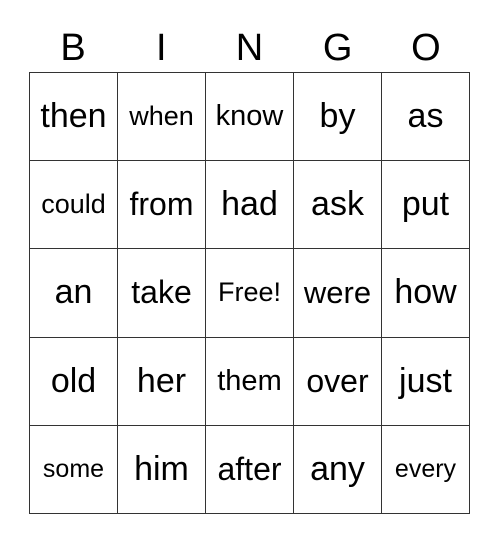 The height and width of the screenshot is (544, 500). Describe the element at coordinates (73, 48) in the screenshot. I see `header-letter-b: B` at that location.